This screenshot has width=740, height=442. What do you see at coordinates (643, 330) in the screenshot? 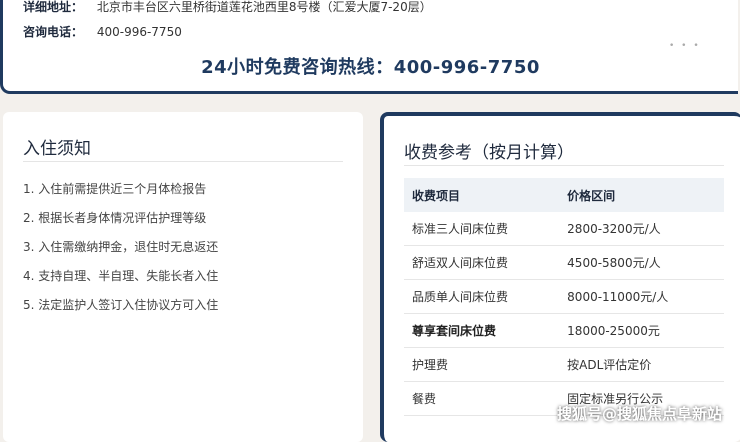
I see `fee-price: 18000-25000元` at bounding box center [643, 330].